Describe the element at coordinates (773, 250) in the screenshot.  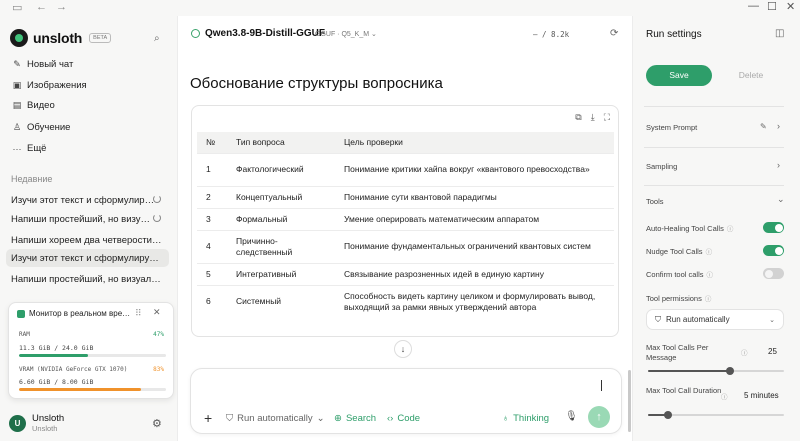
I see `nudge-toggle` at that location.